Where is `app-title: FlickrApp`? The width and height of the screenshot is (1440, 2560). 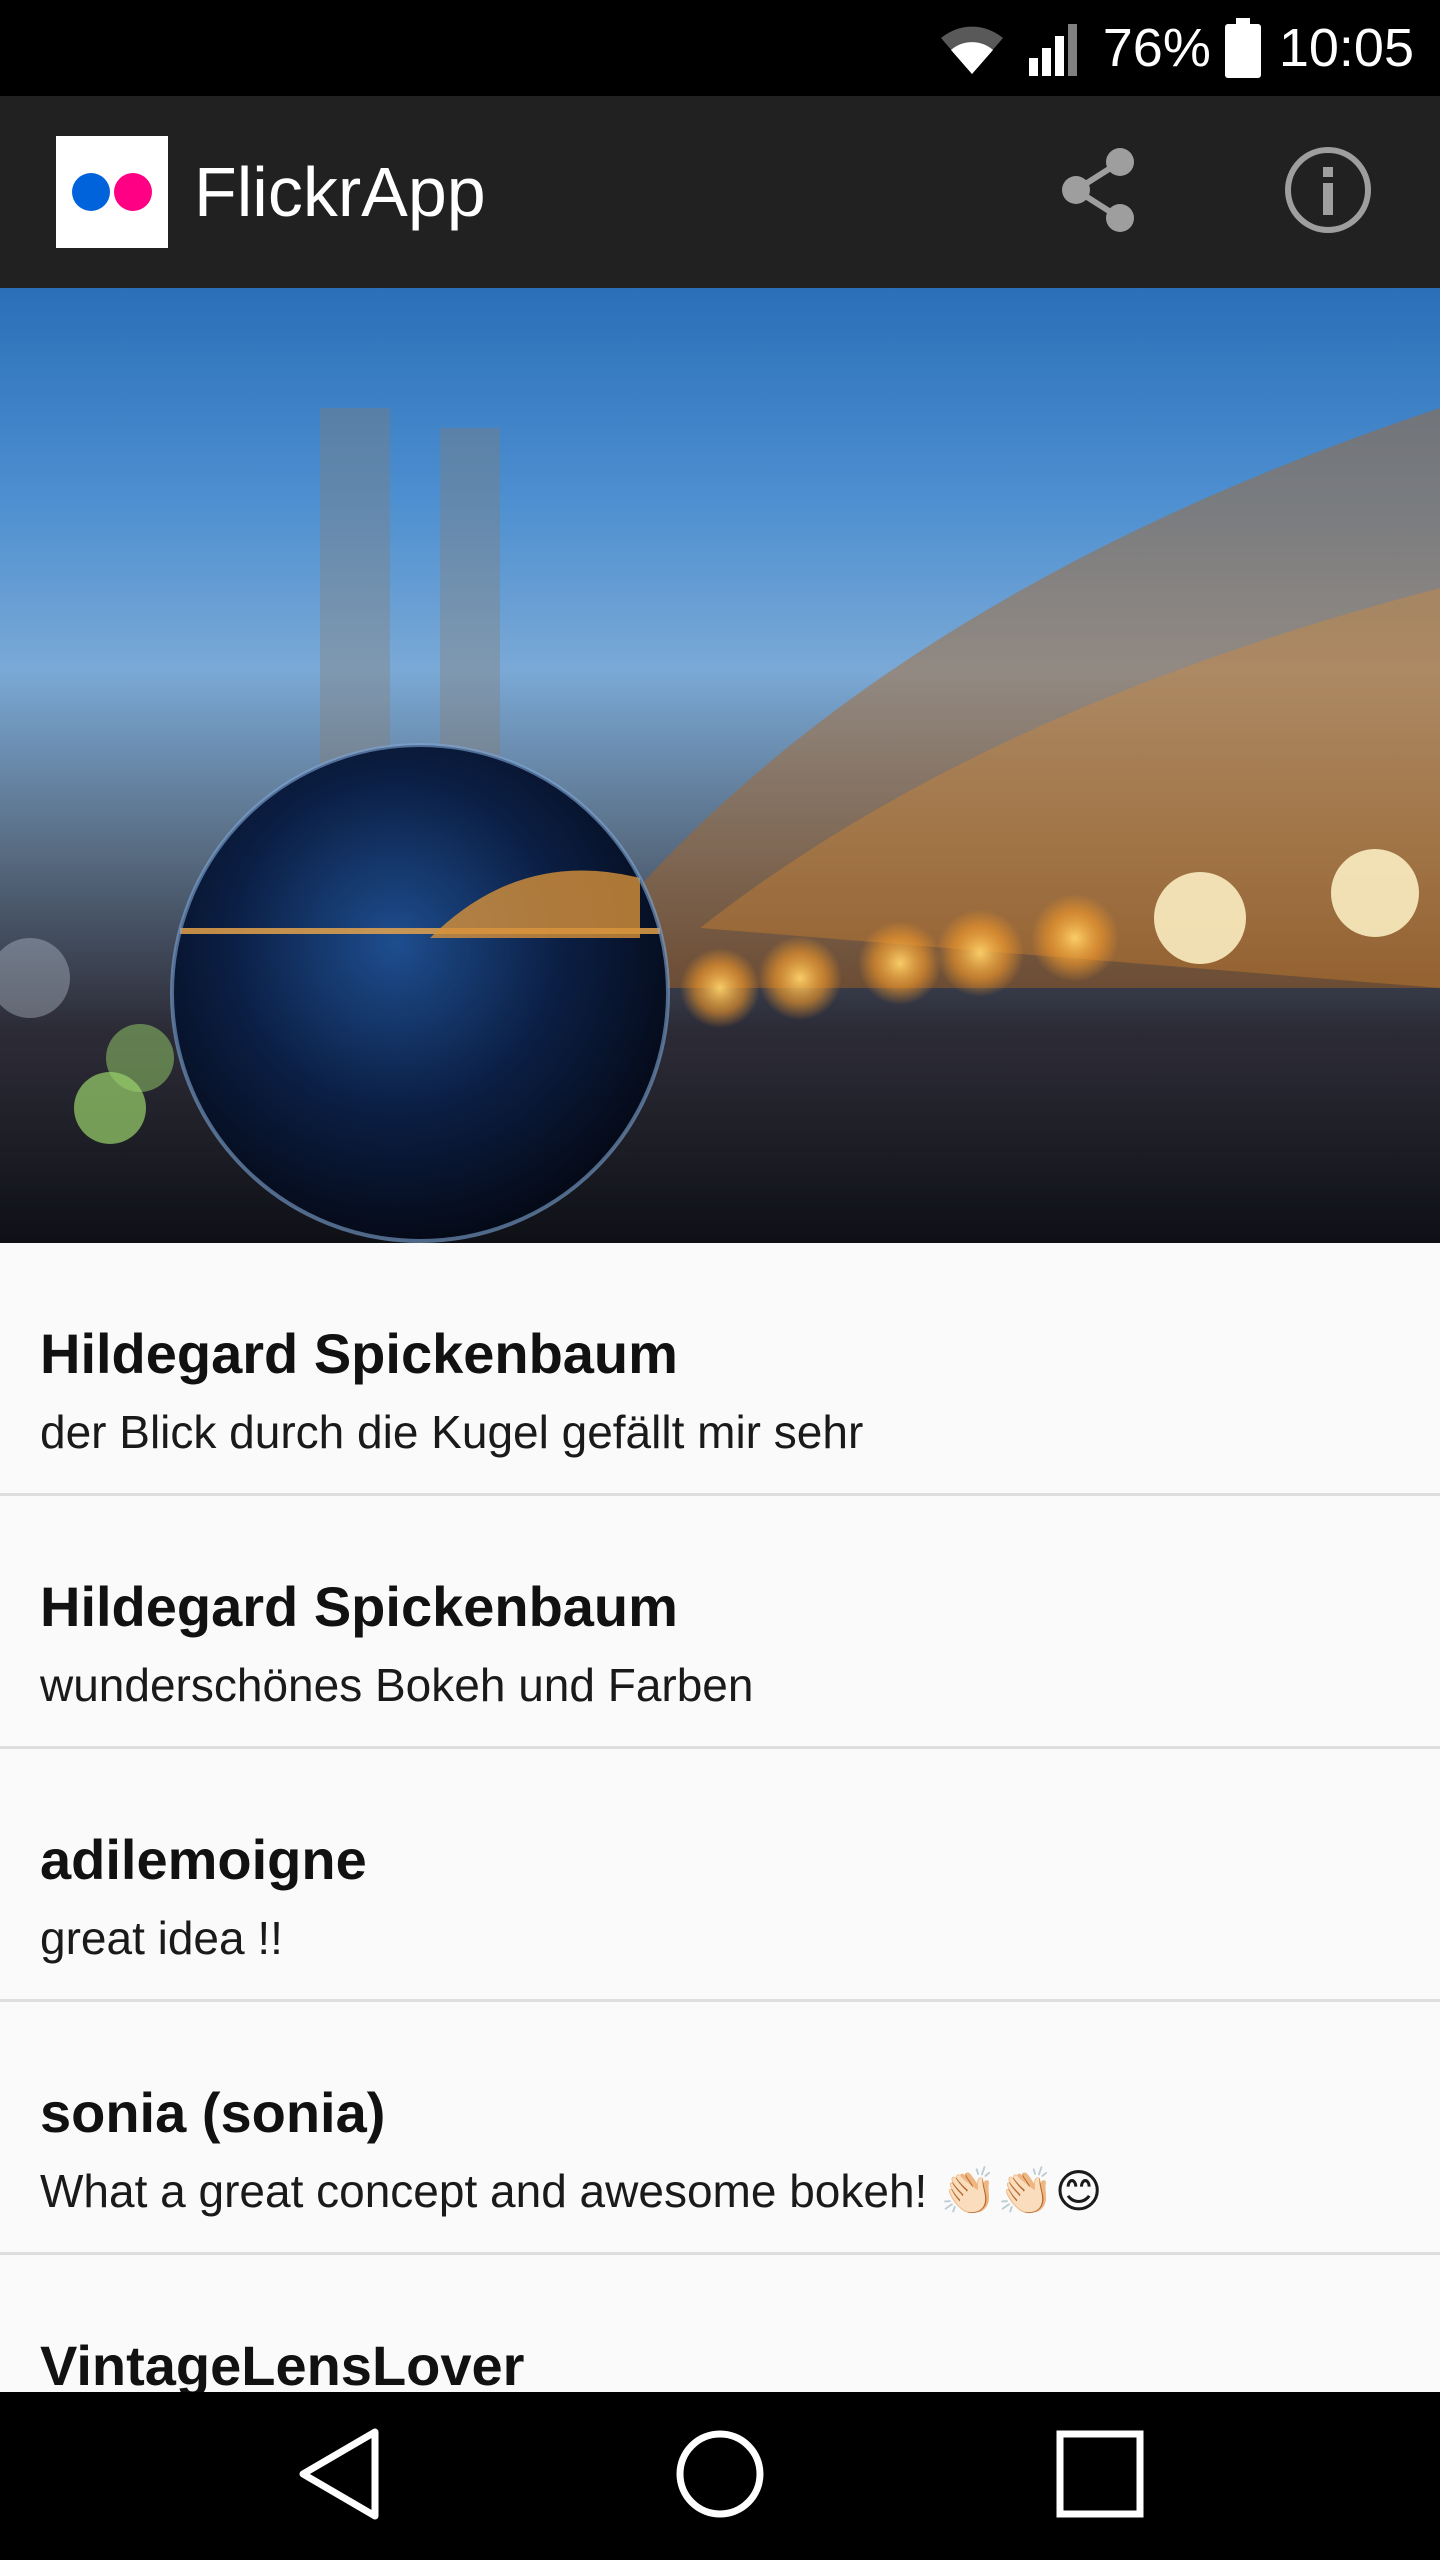
app-title: FlickrApp is located at coordinates (340, 192).